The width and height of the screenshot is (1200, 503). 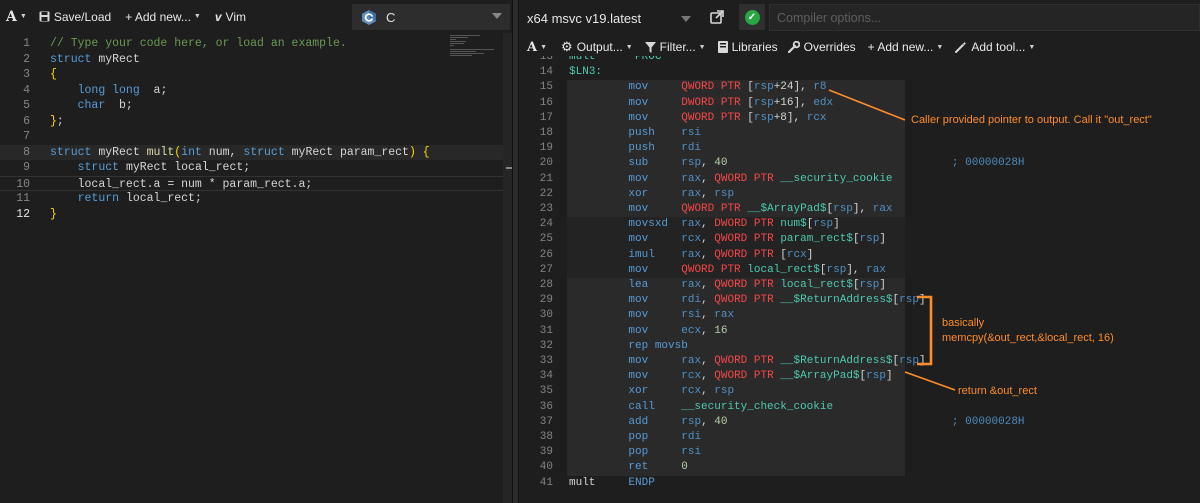 I want to click on asm-line: 26 imul rax, QWORD PTR [rcx], so click(x=859, y=255).